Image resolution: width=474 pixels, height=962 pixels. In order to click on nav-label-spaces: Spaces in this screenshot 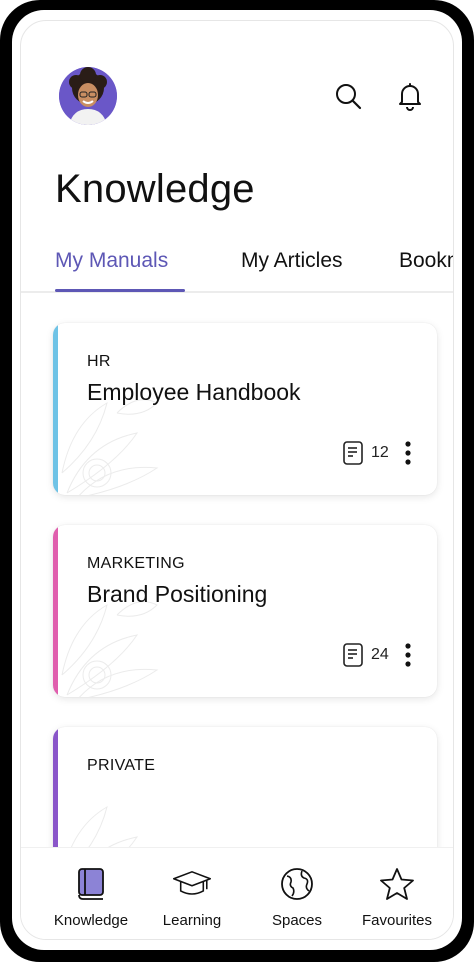, I will do `click(297, 920)`.